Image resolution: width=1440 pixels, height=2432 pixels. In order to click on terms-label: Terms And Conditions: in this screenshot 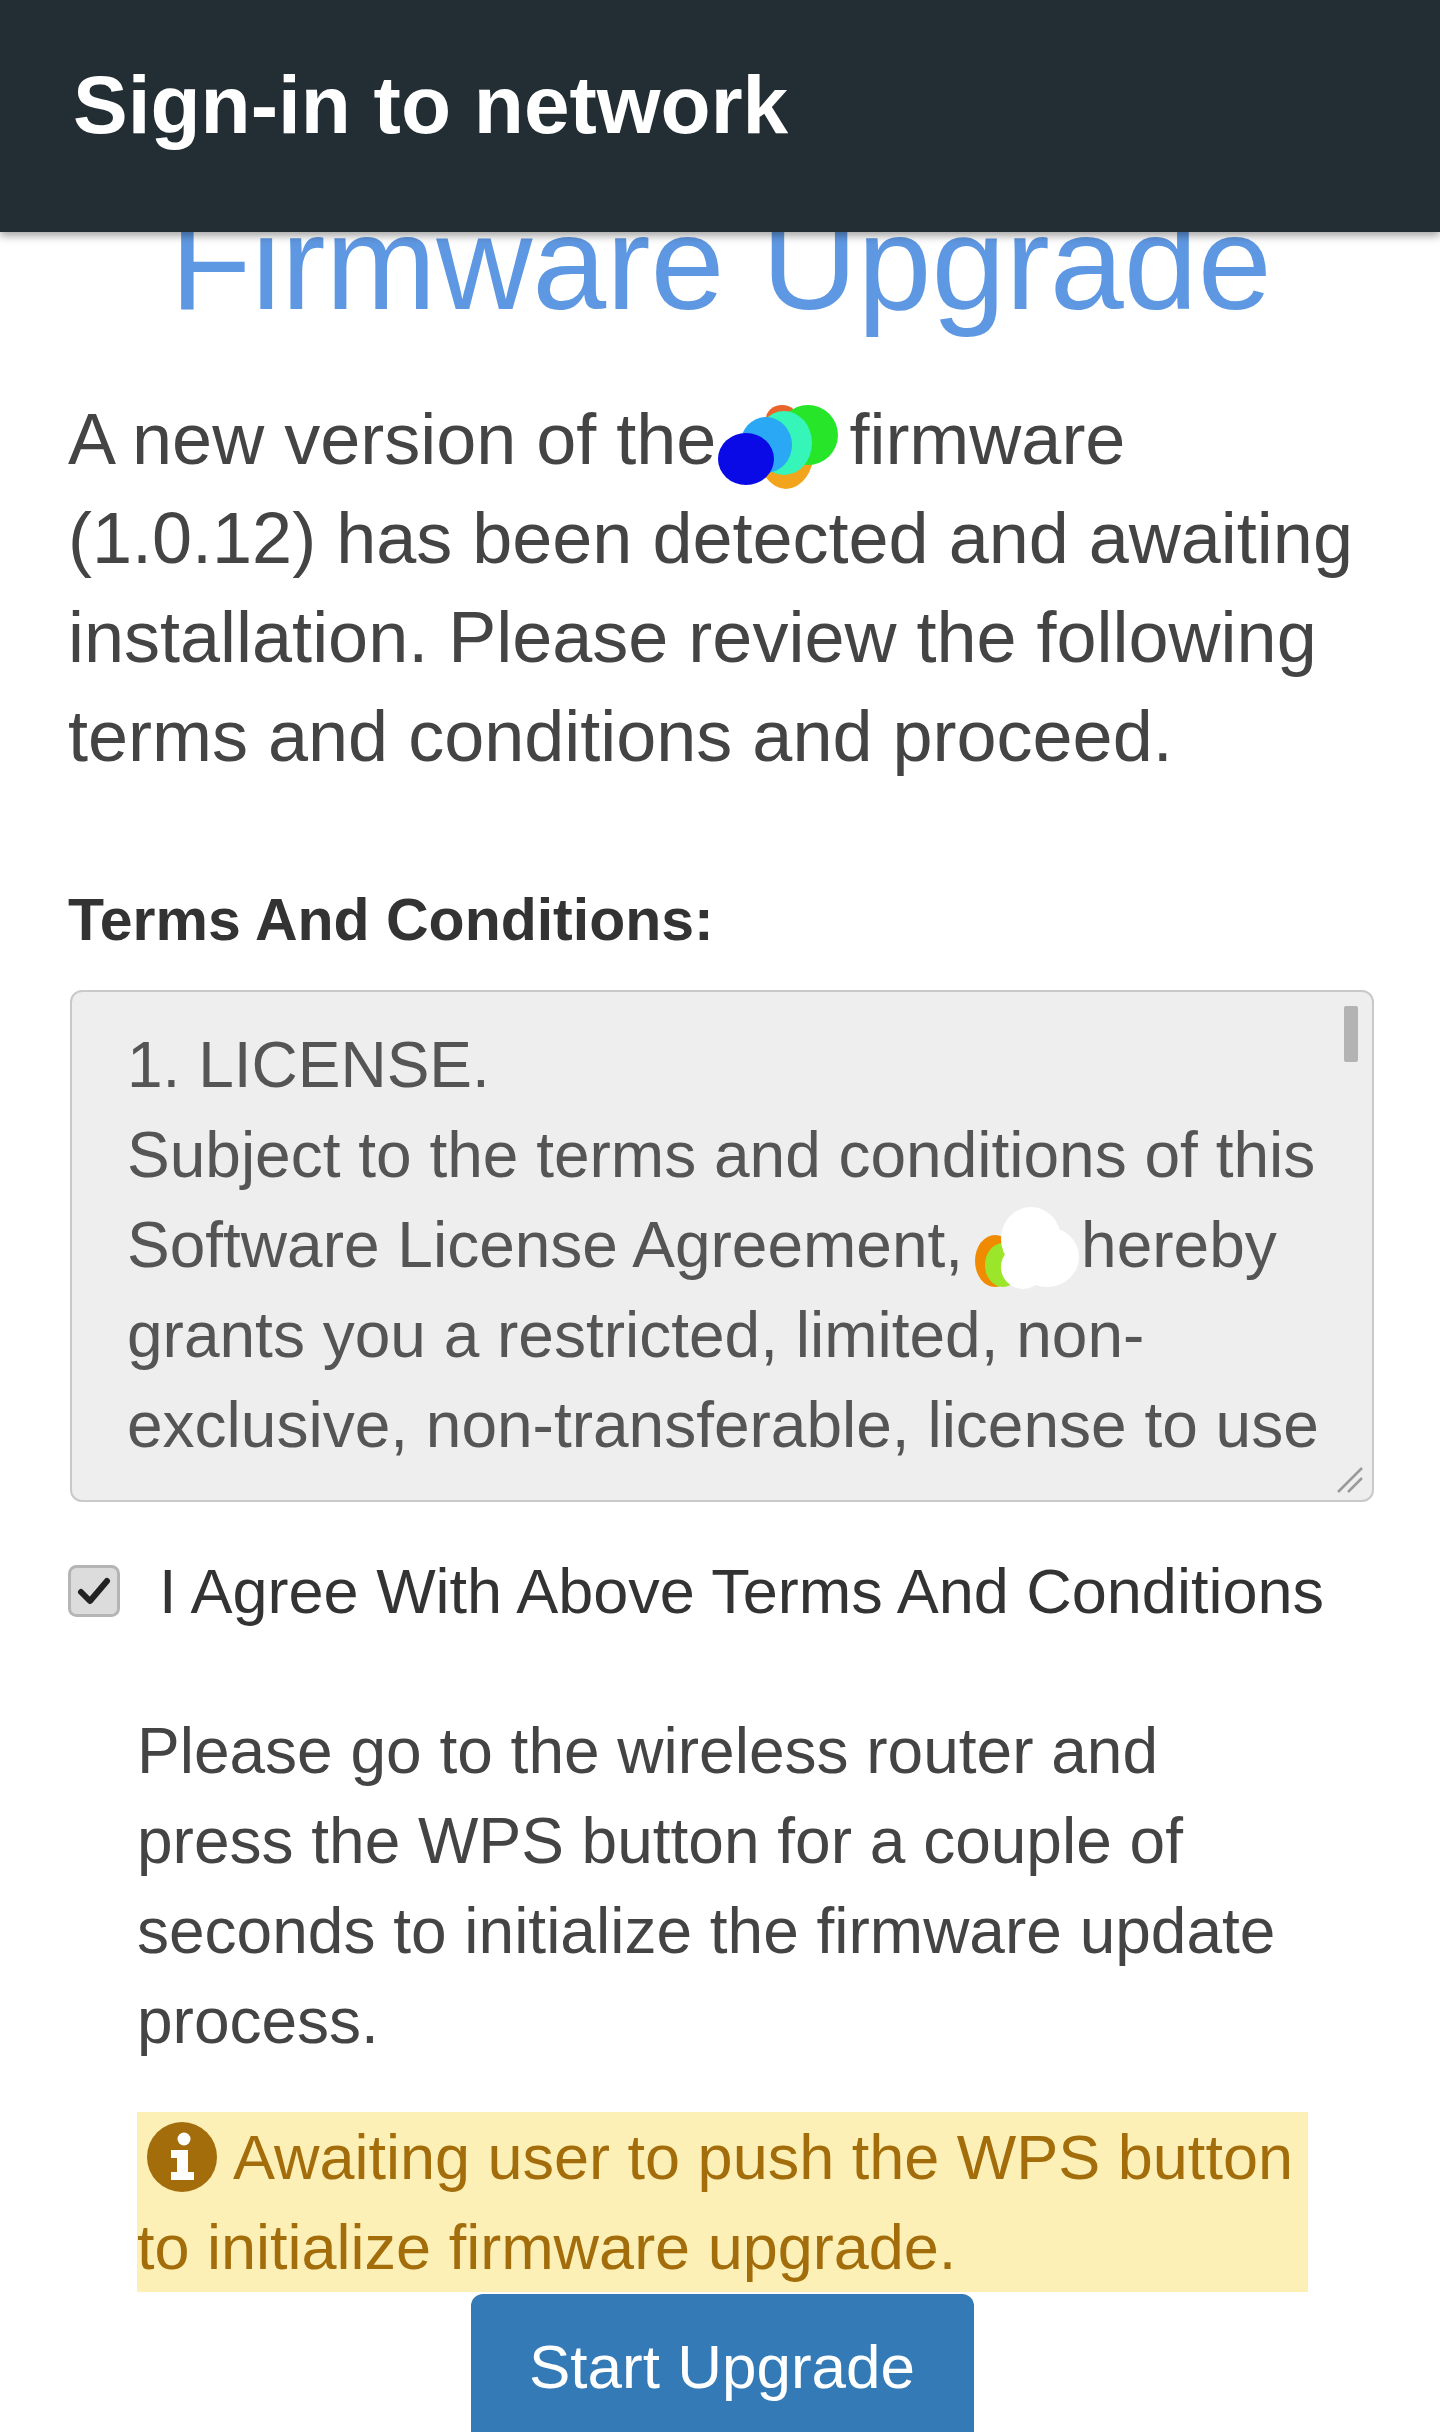, I will do `click(391, 920)`.